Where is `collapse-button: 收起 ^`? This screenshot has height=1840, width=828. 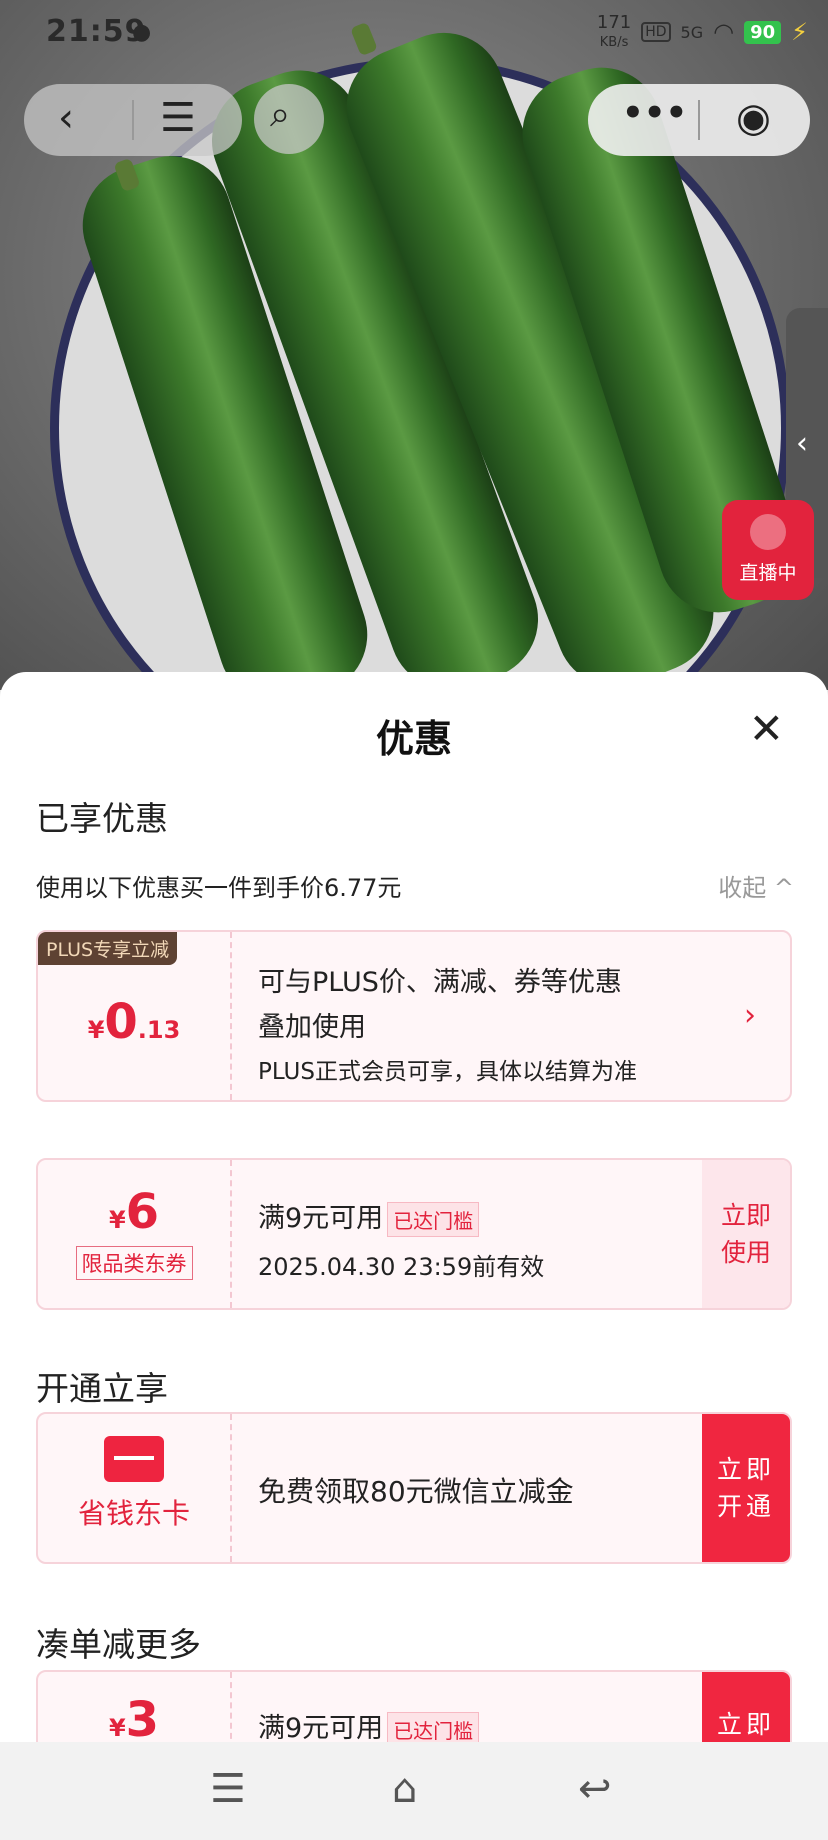
collapse-button: 收起 ^ is located at coordinates (756, 885).